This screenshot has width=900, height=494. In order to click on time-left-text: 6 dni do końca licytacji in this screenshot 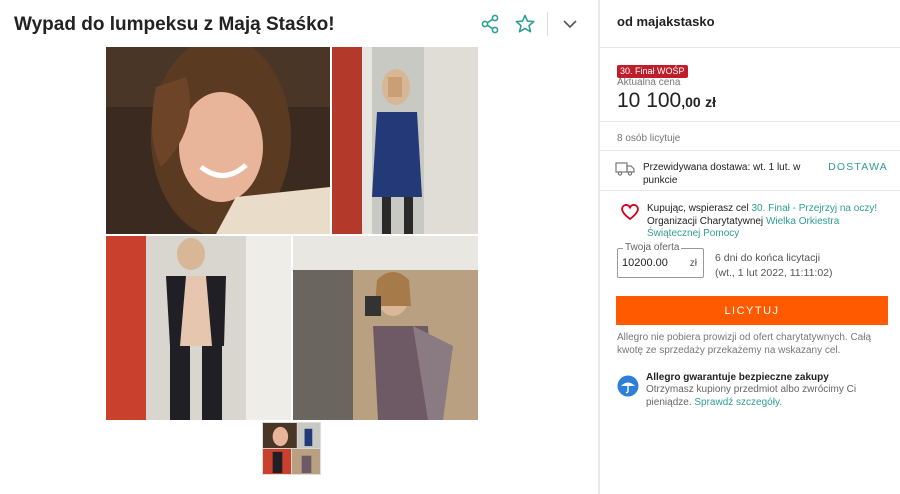, I will do `click(768, 258)`.